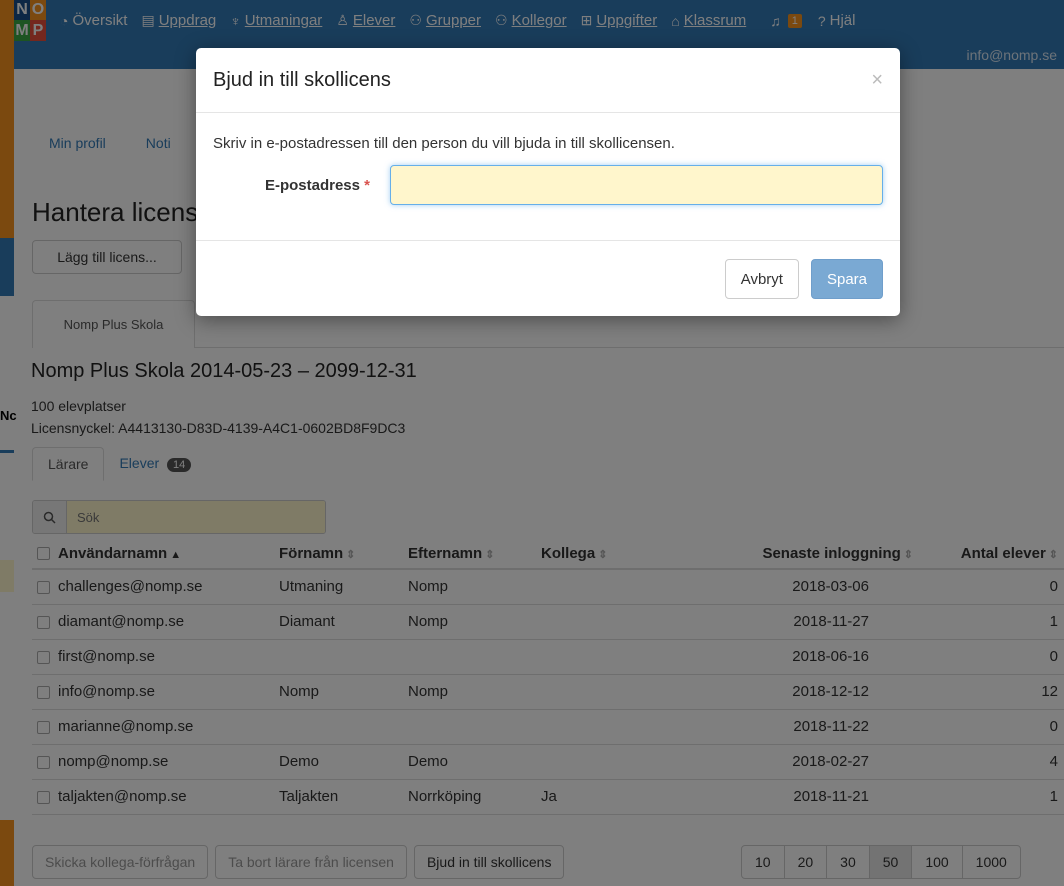  I want to click on close-icon: ×, so click(877, 80).